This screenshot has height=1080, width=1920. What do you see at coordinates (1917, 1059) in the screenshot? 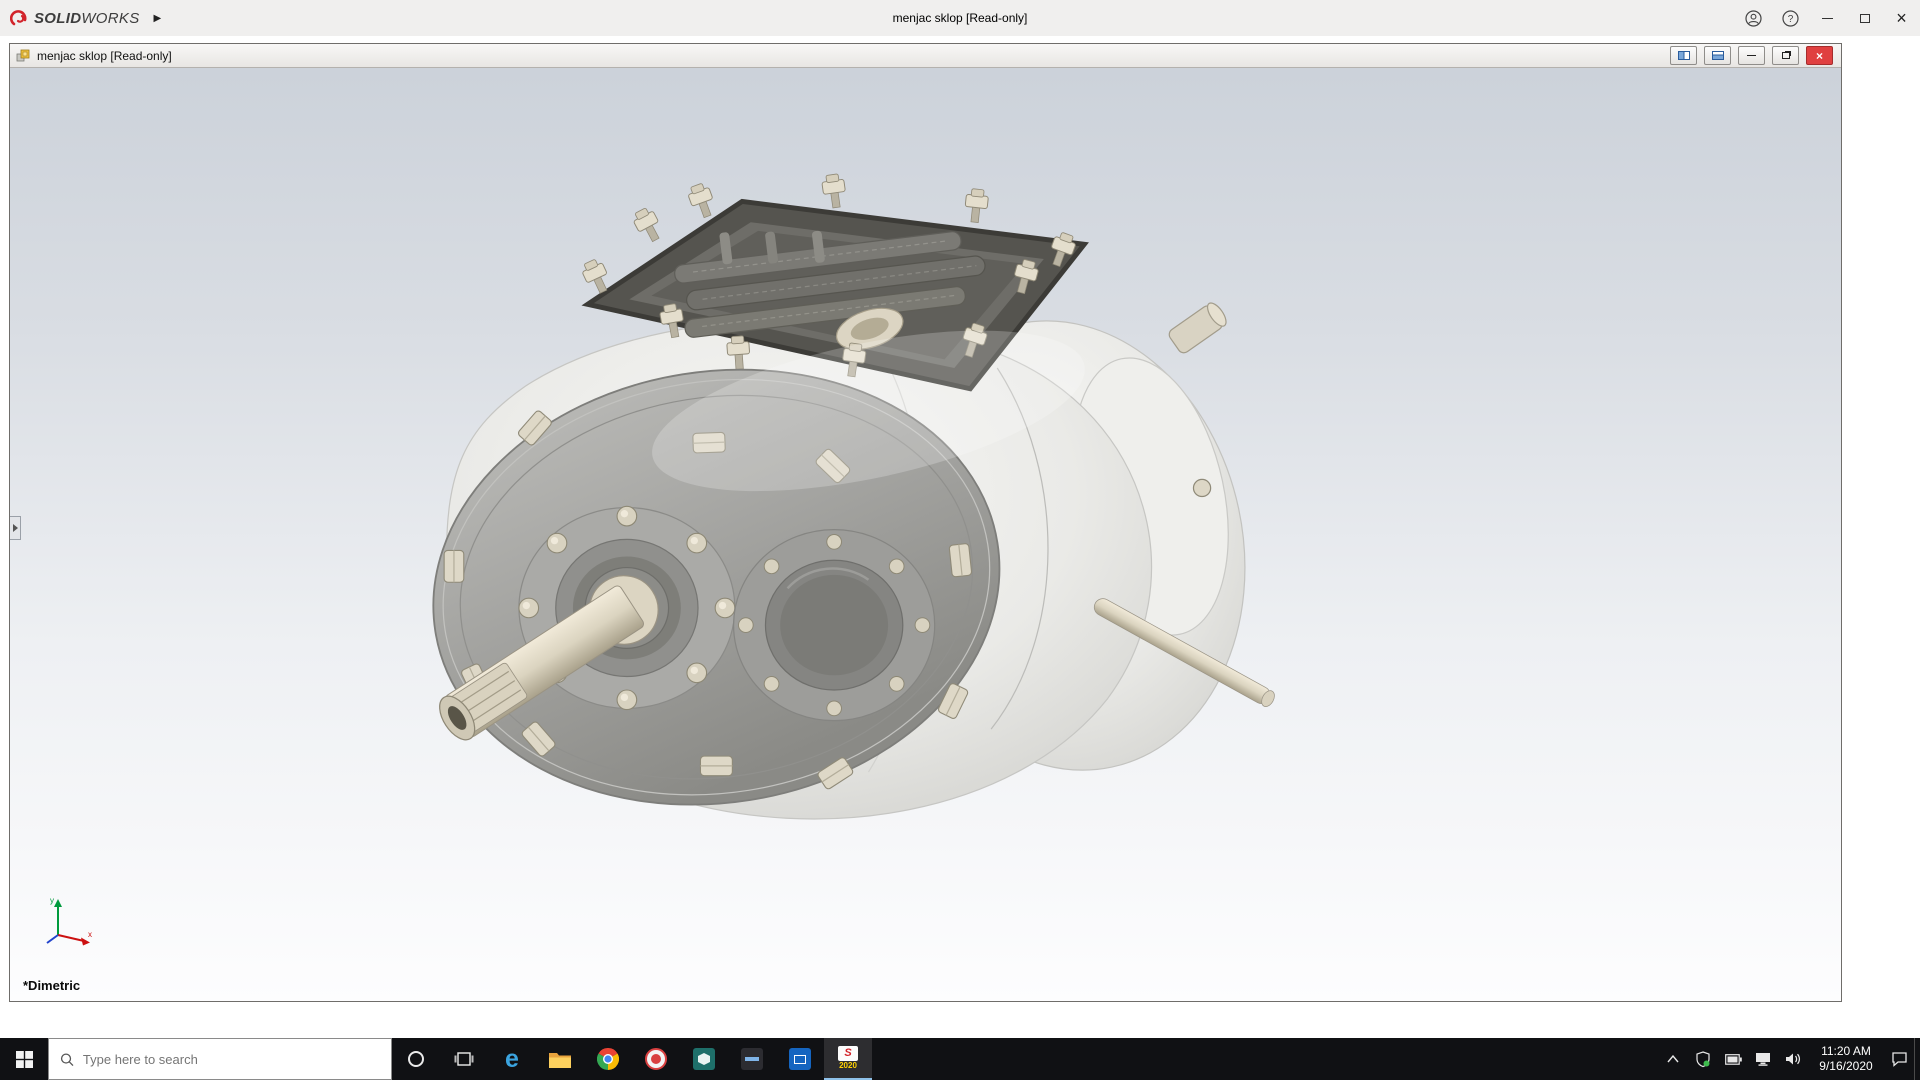
I see `show-desktop-button` at bounding box center [1917, 1059].